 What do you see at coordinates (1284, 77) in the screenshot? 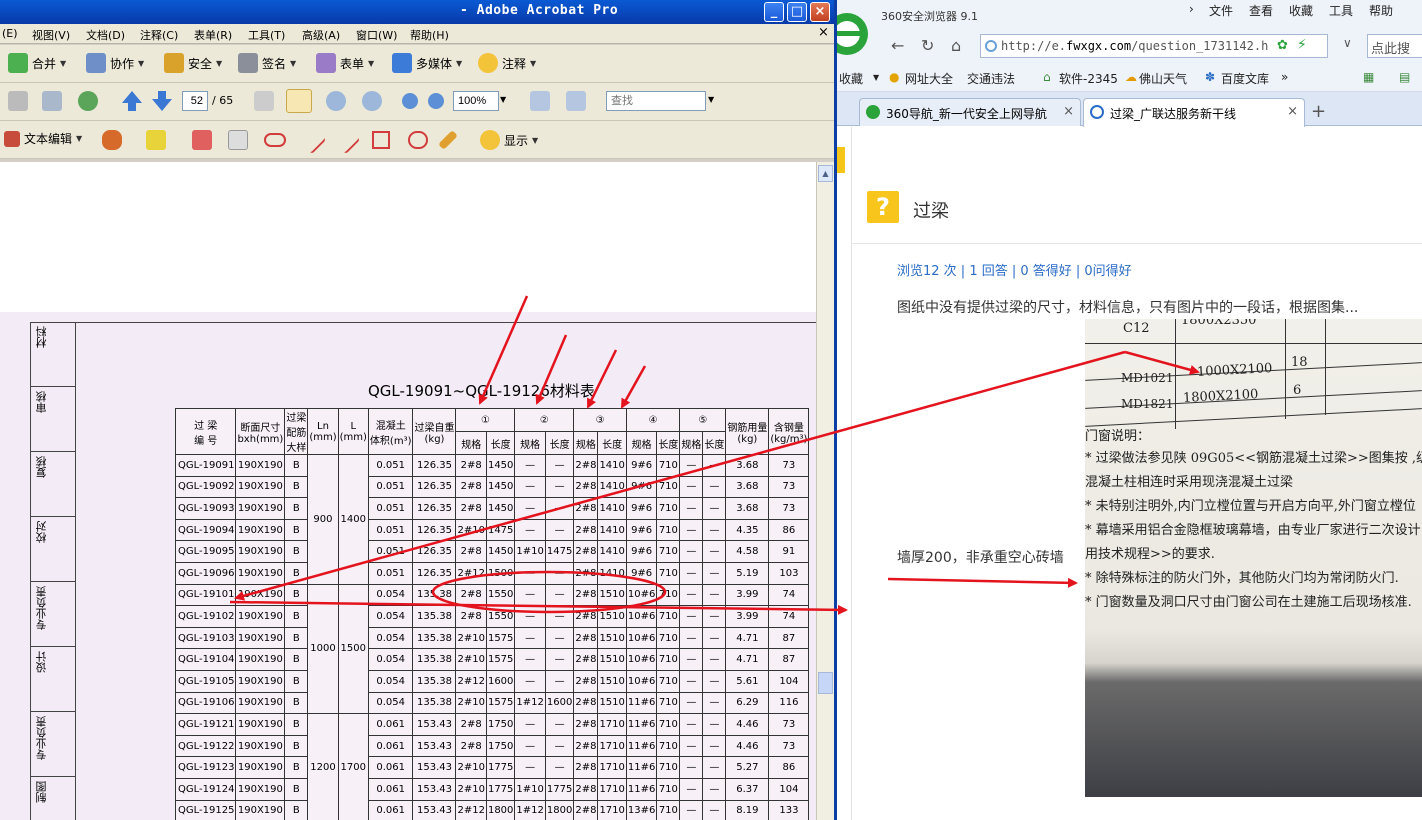
I see `more-bookmarks-icon: »` at bounding box center [1284, 77].